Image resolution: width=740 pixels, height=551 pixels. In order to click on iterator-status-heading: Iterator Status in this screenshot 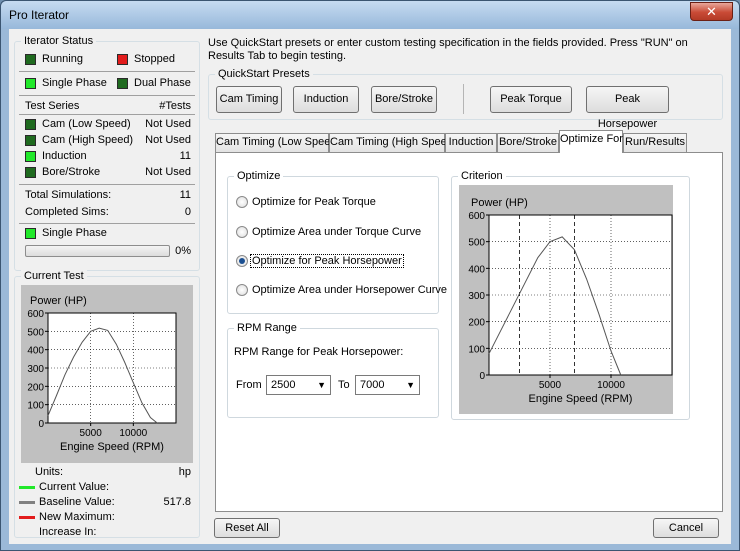, I will do `click(59, 41)`.